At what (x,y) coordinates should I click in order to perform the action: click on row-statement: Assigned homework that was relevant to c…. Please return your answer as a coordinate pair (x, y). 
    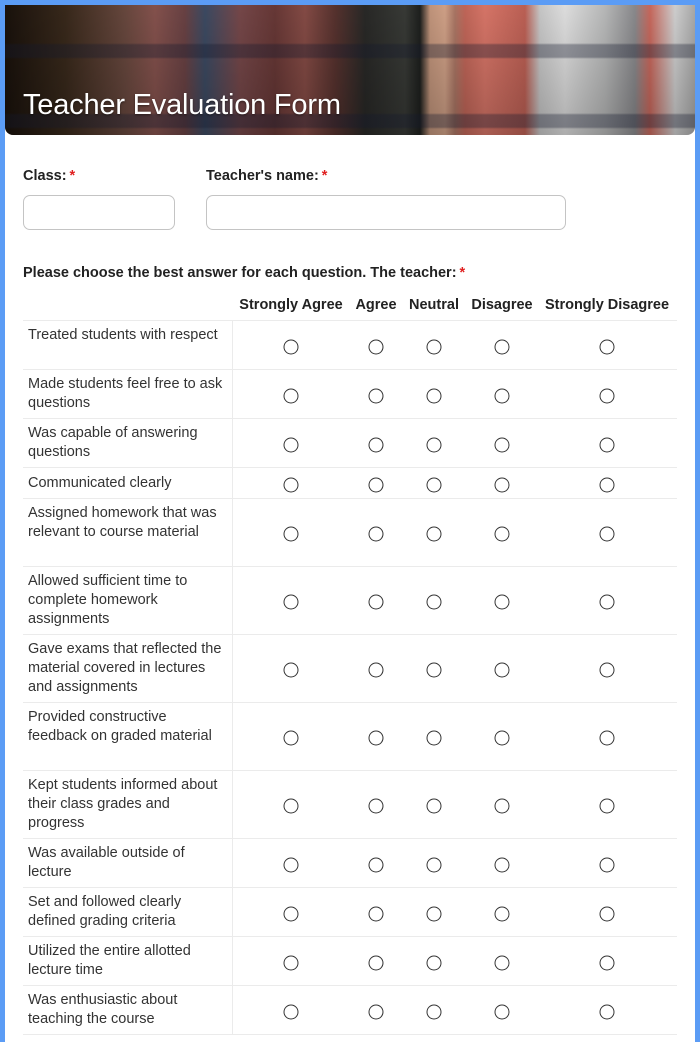
    Looking at the image, I should click on (128, 532).